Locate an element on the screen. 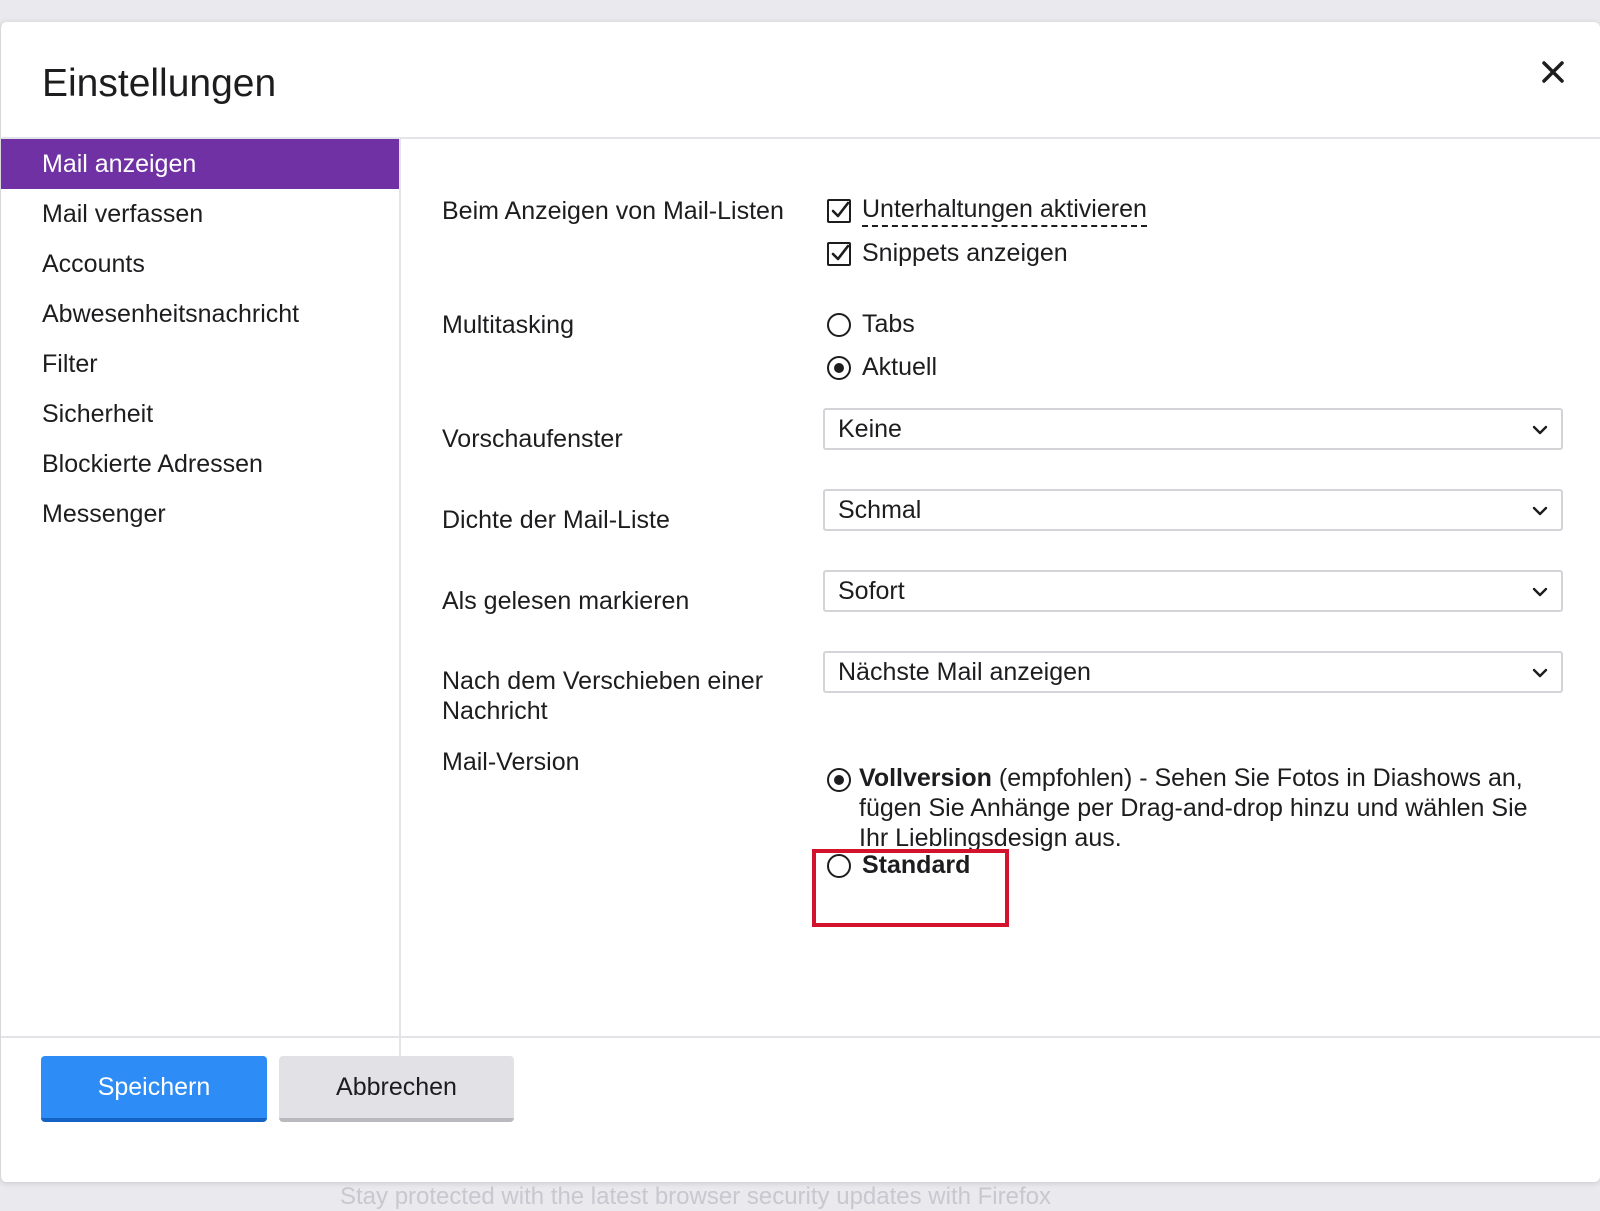 This screenshot has width=1600, height=1211. sidebar-item-label: Blockierte Adressen is located at coordinates (152, 463).